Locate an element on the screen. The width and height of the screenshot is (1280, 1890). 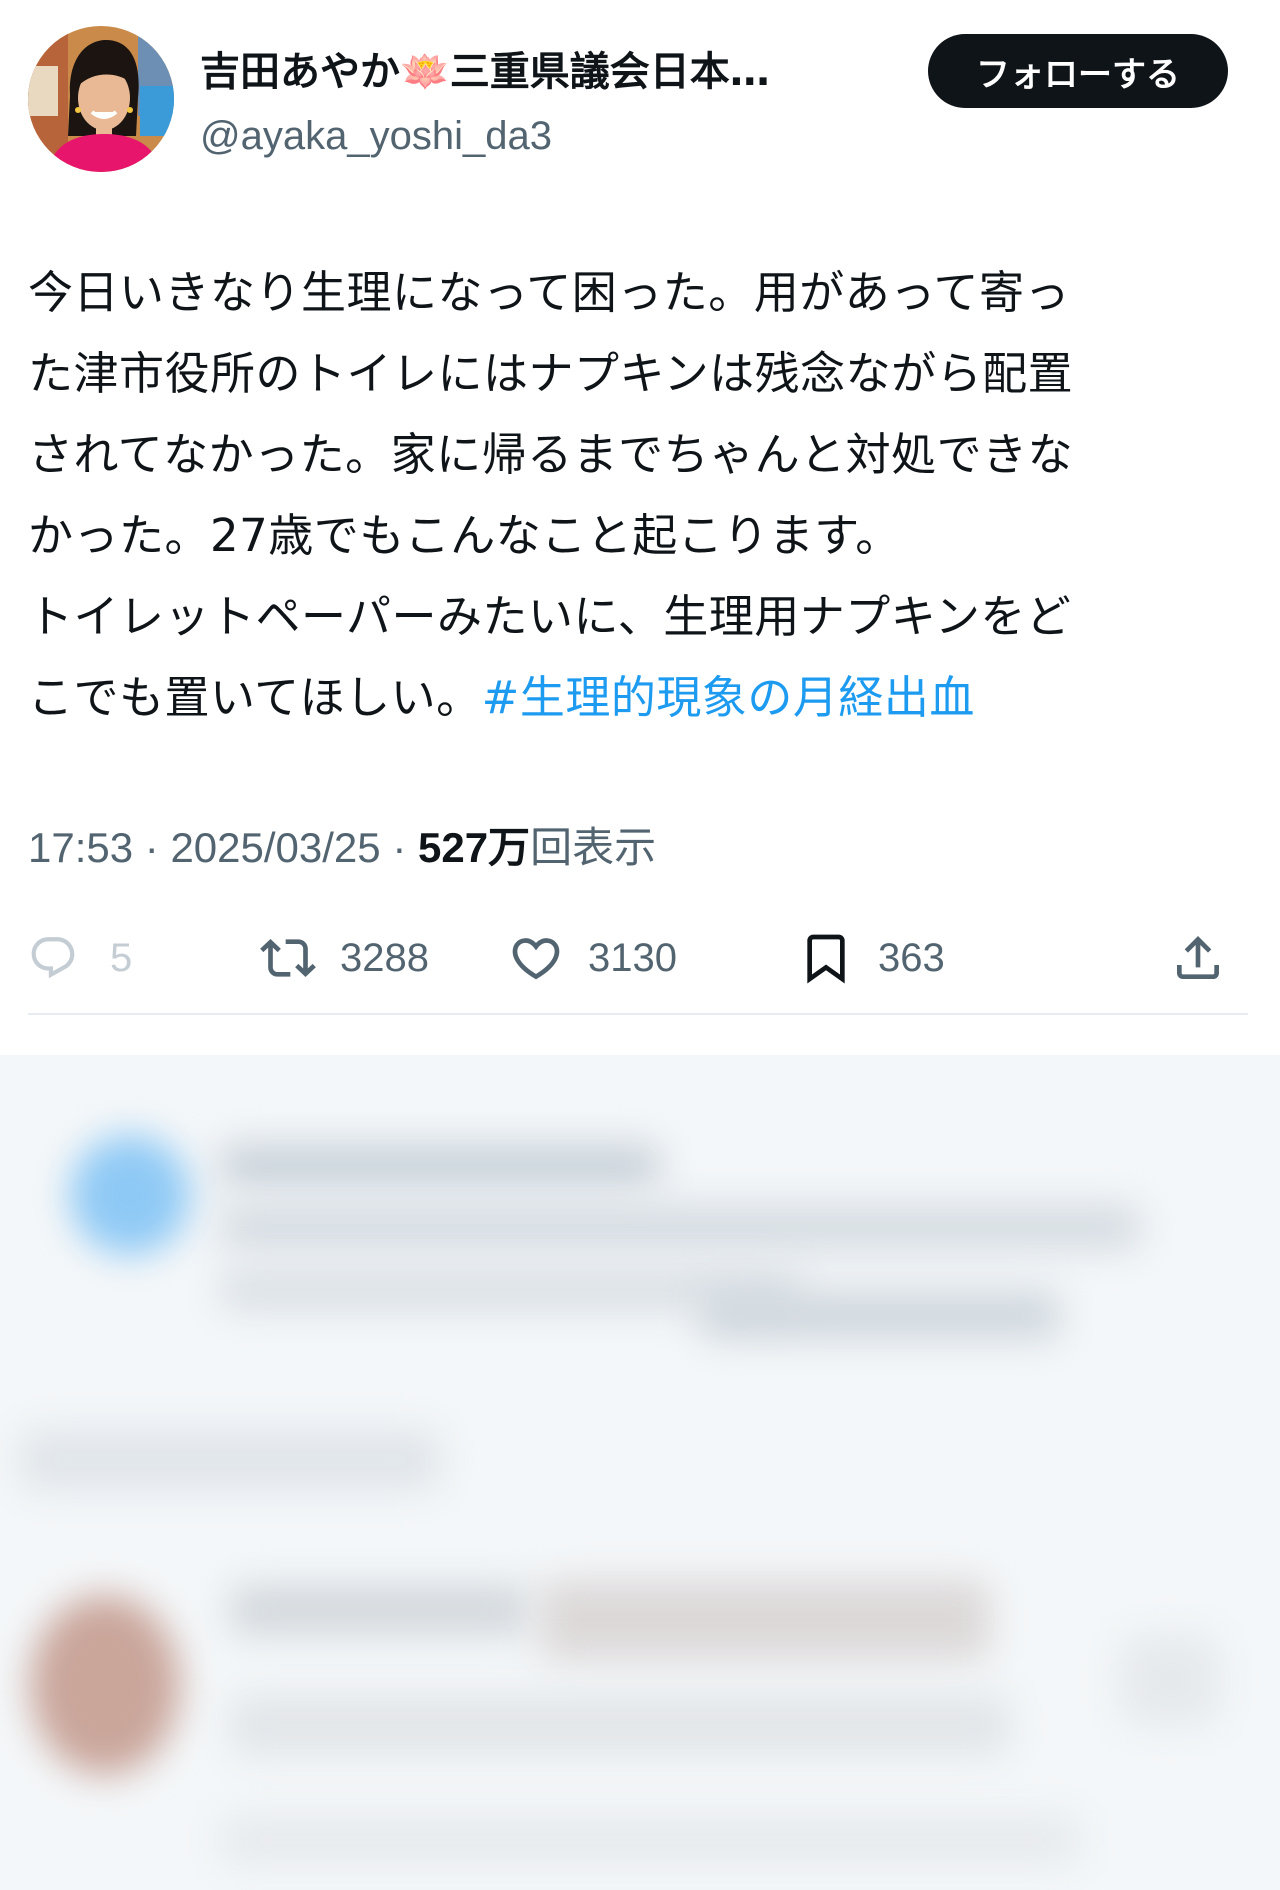
bookmark-count: 363 is located at coordinates (911, 957).